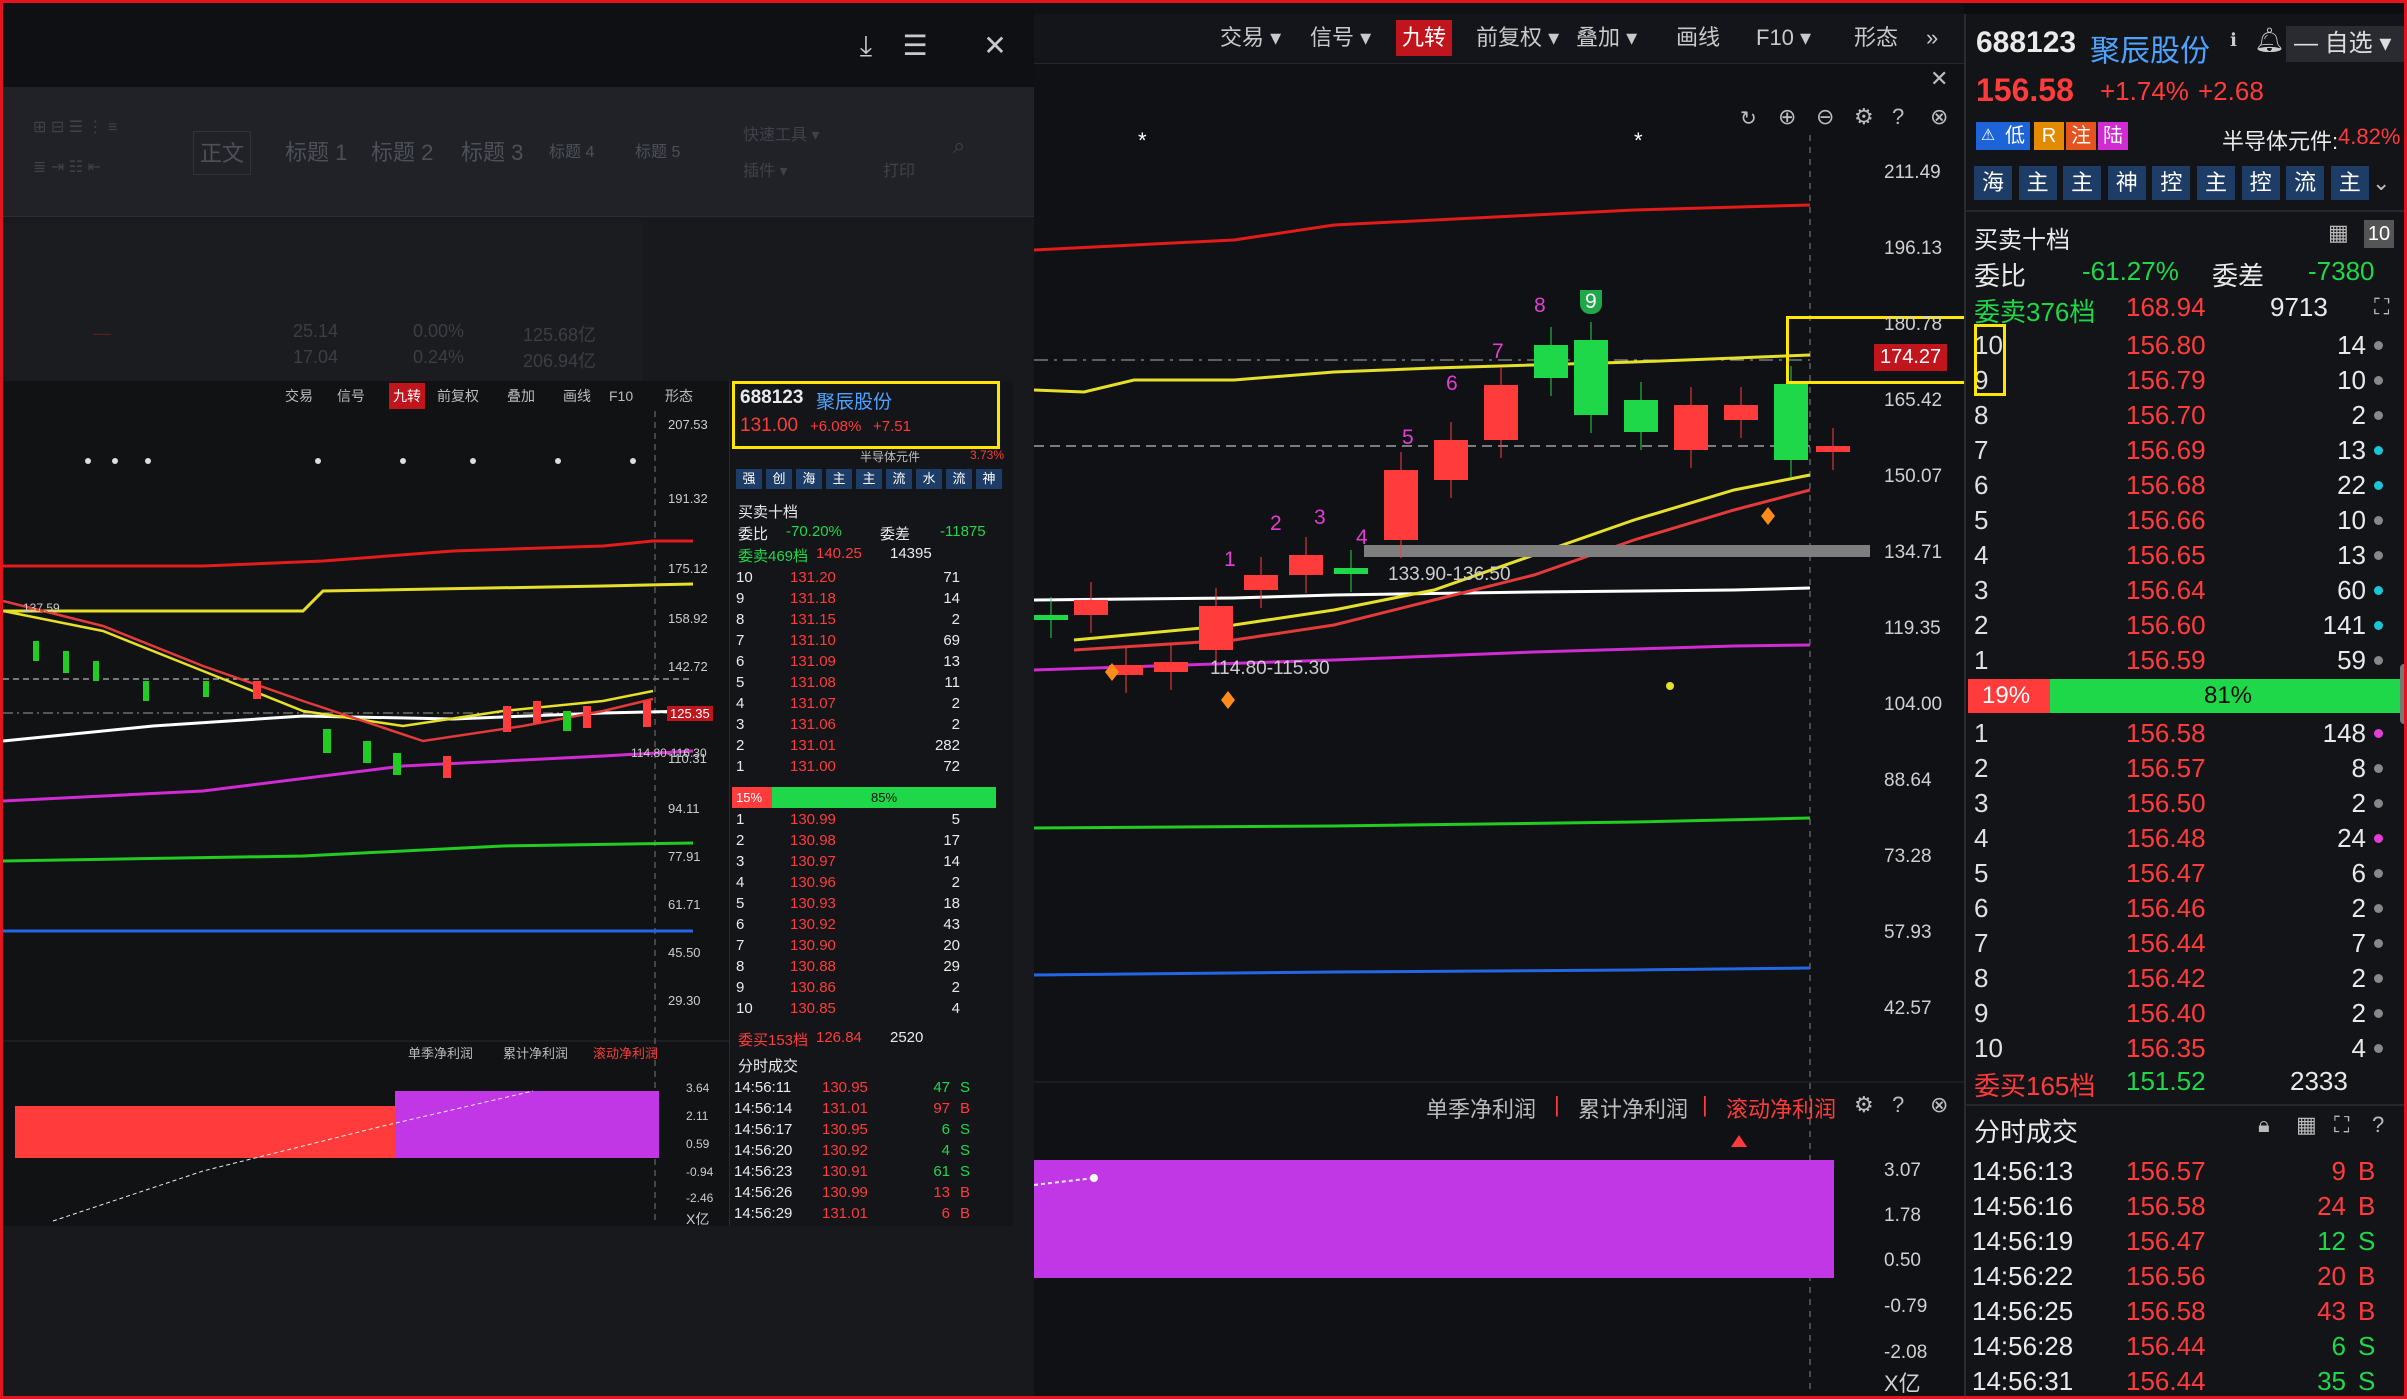  Describe the element at coordinates (2233, 40) in the screenshot. I see `info-icon: ℹ` at that location.